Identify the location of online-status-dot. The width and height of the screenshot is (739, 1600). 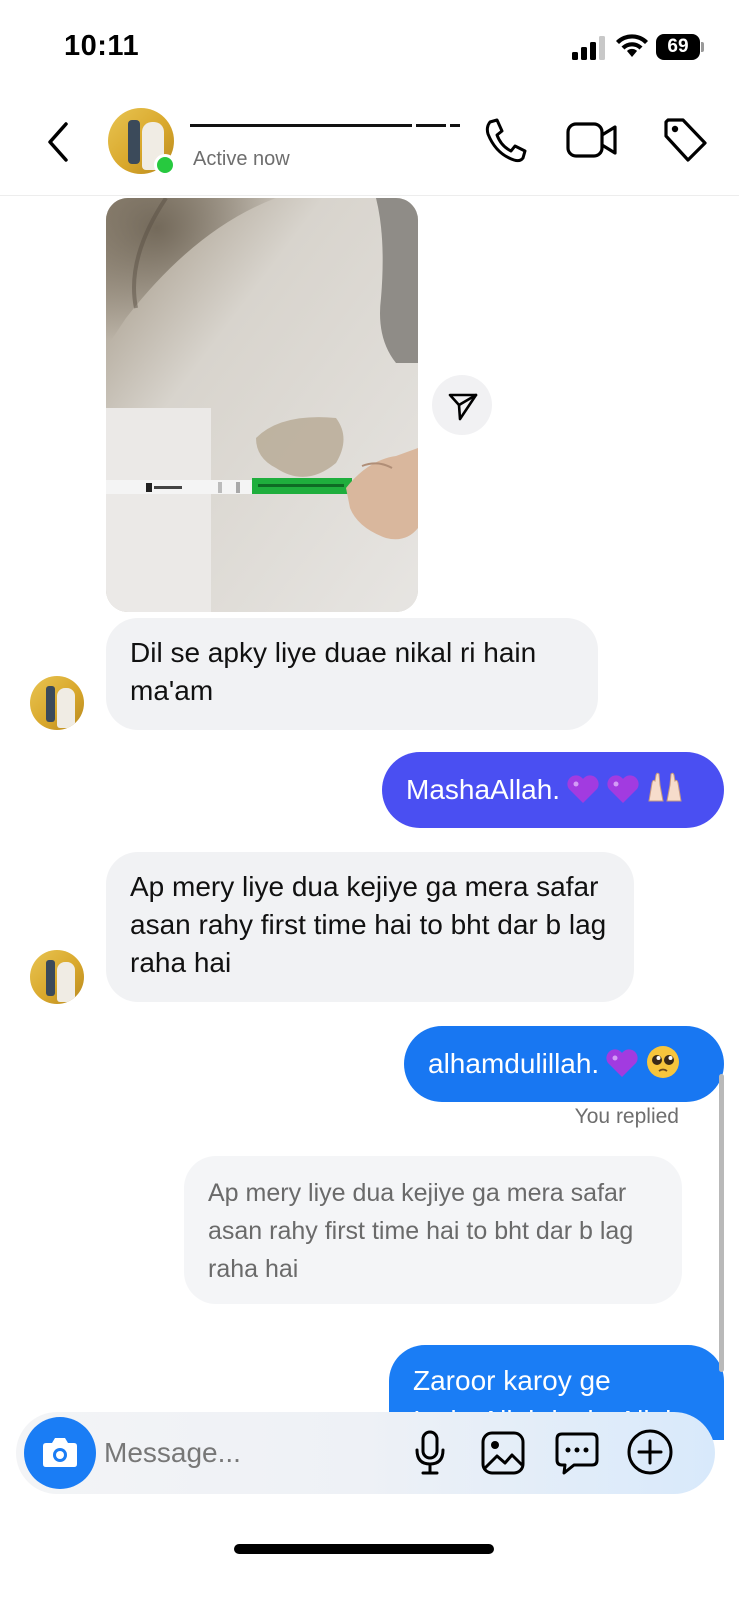
(165, 165).